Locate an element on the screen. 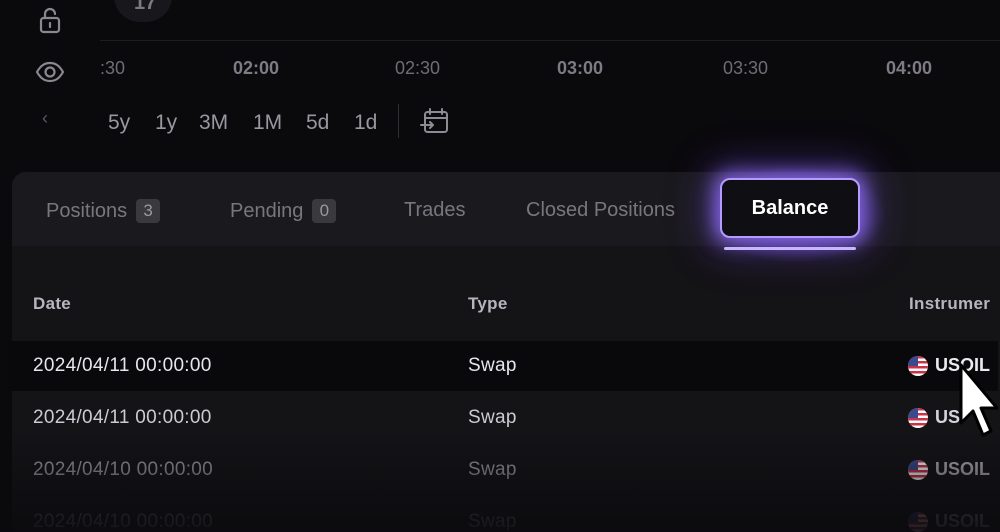 The image size is (1000, 532). time-tick: 03:30 is located at coordinates (746, 68).